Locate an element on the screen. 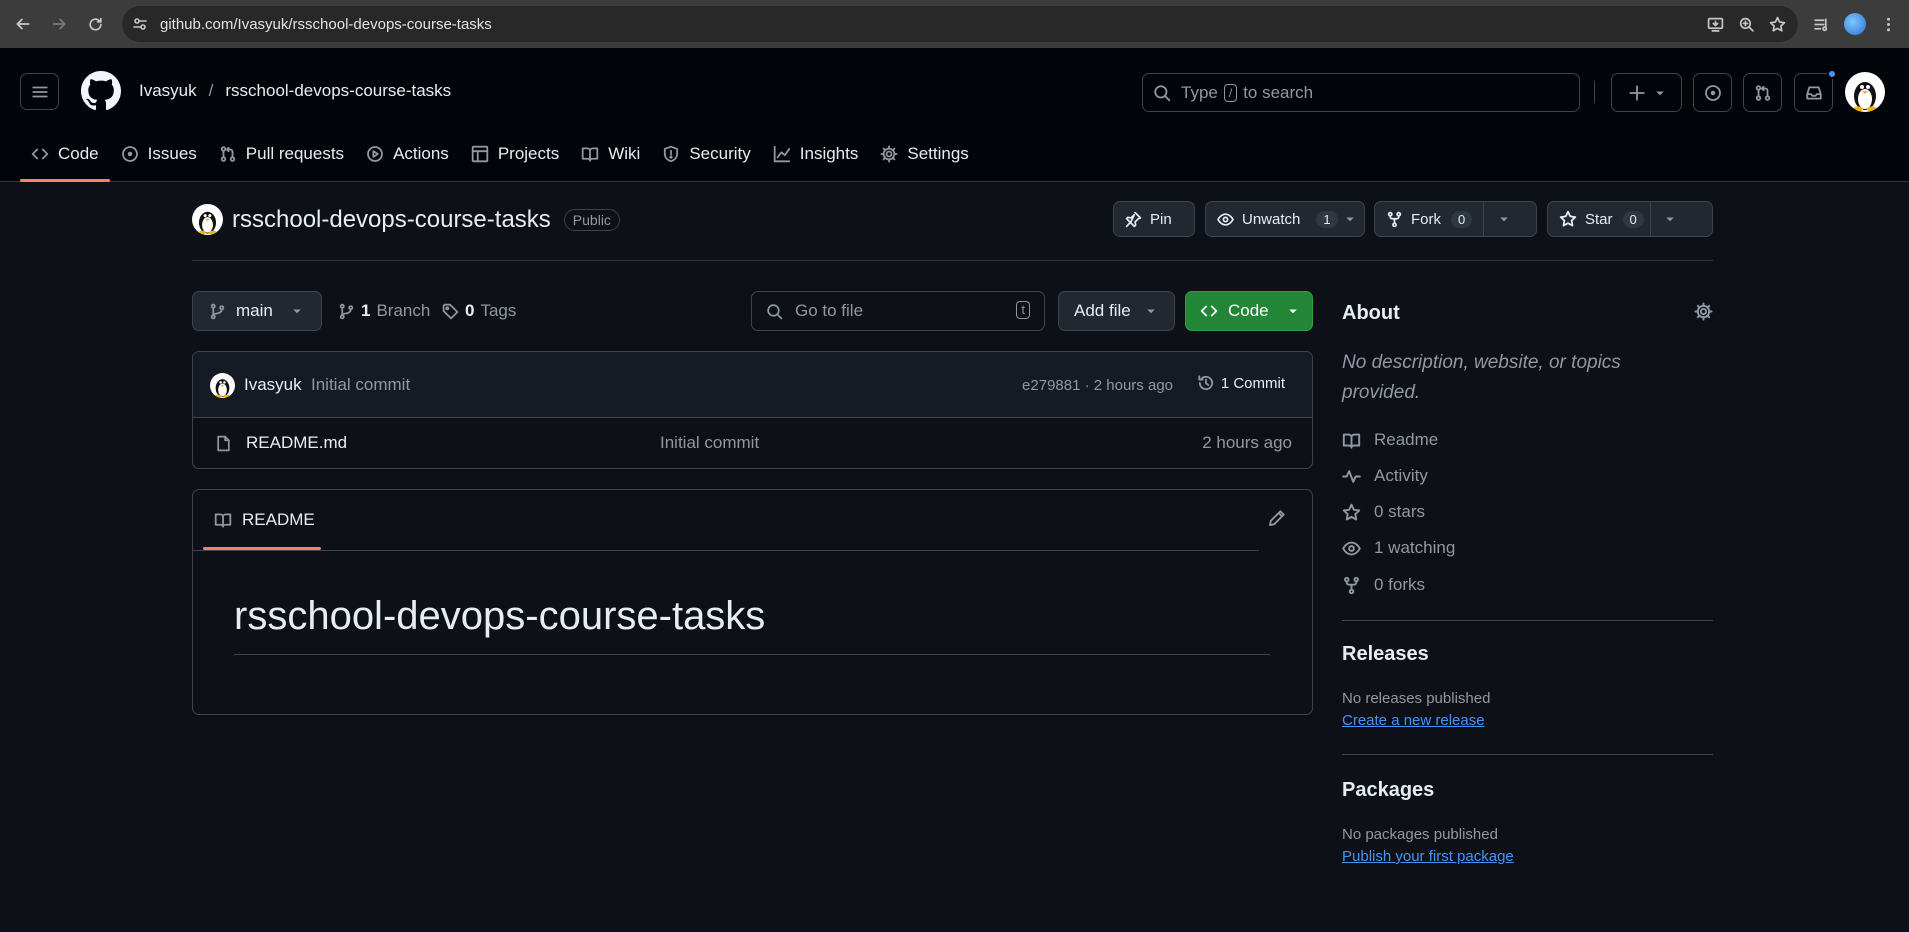 This screenshot has width=1909, height=932. zoom-icon is located at coordinates (1746, 24).